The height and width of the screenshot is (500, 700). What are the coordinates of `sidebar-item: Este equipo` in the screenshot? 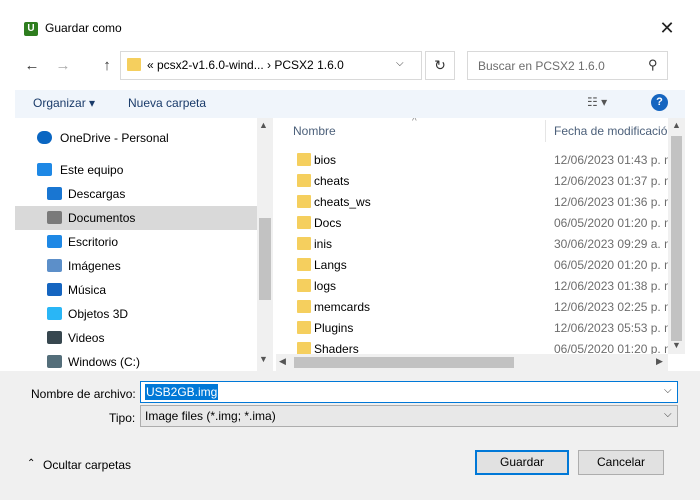 It's located at (136, 170).